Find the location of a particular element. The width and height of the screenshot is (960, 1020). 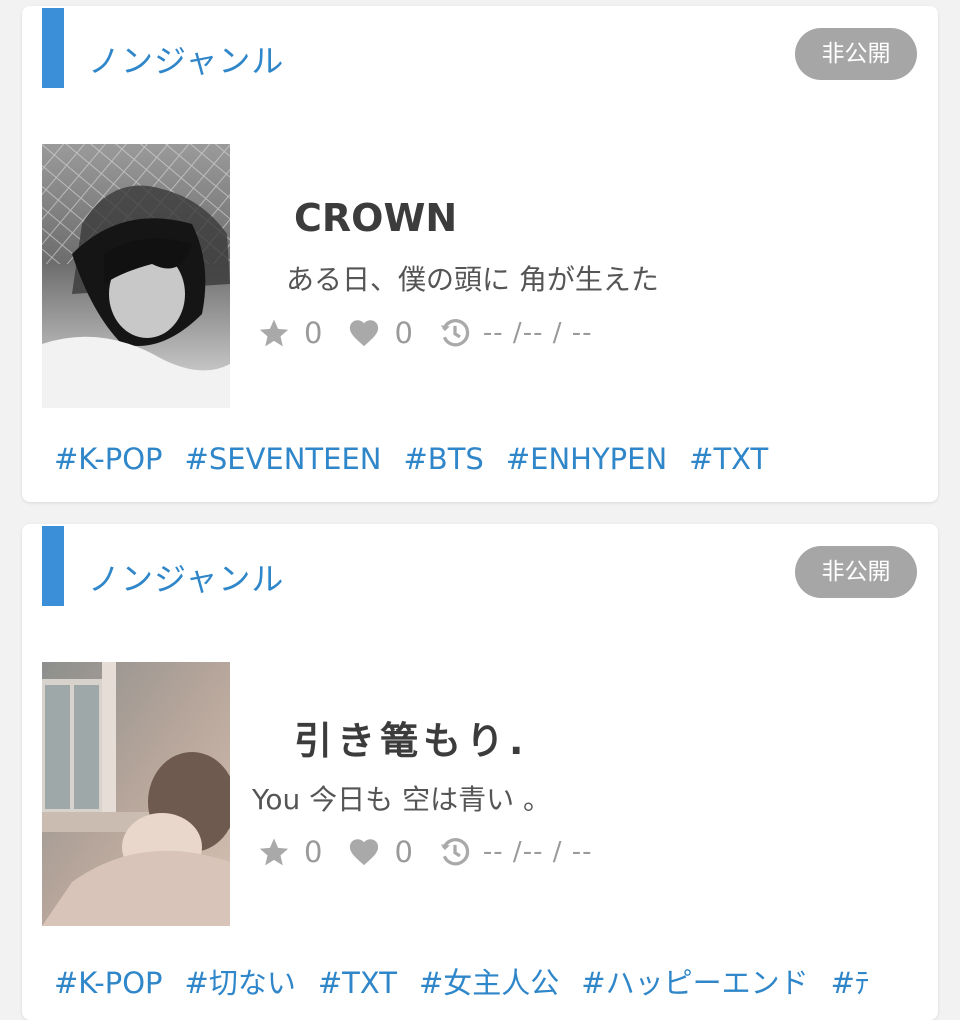

tag: #ENHYPEN is located at coordinates (586, 459).